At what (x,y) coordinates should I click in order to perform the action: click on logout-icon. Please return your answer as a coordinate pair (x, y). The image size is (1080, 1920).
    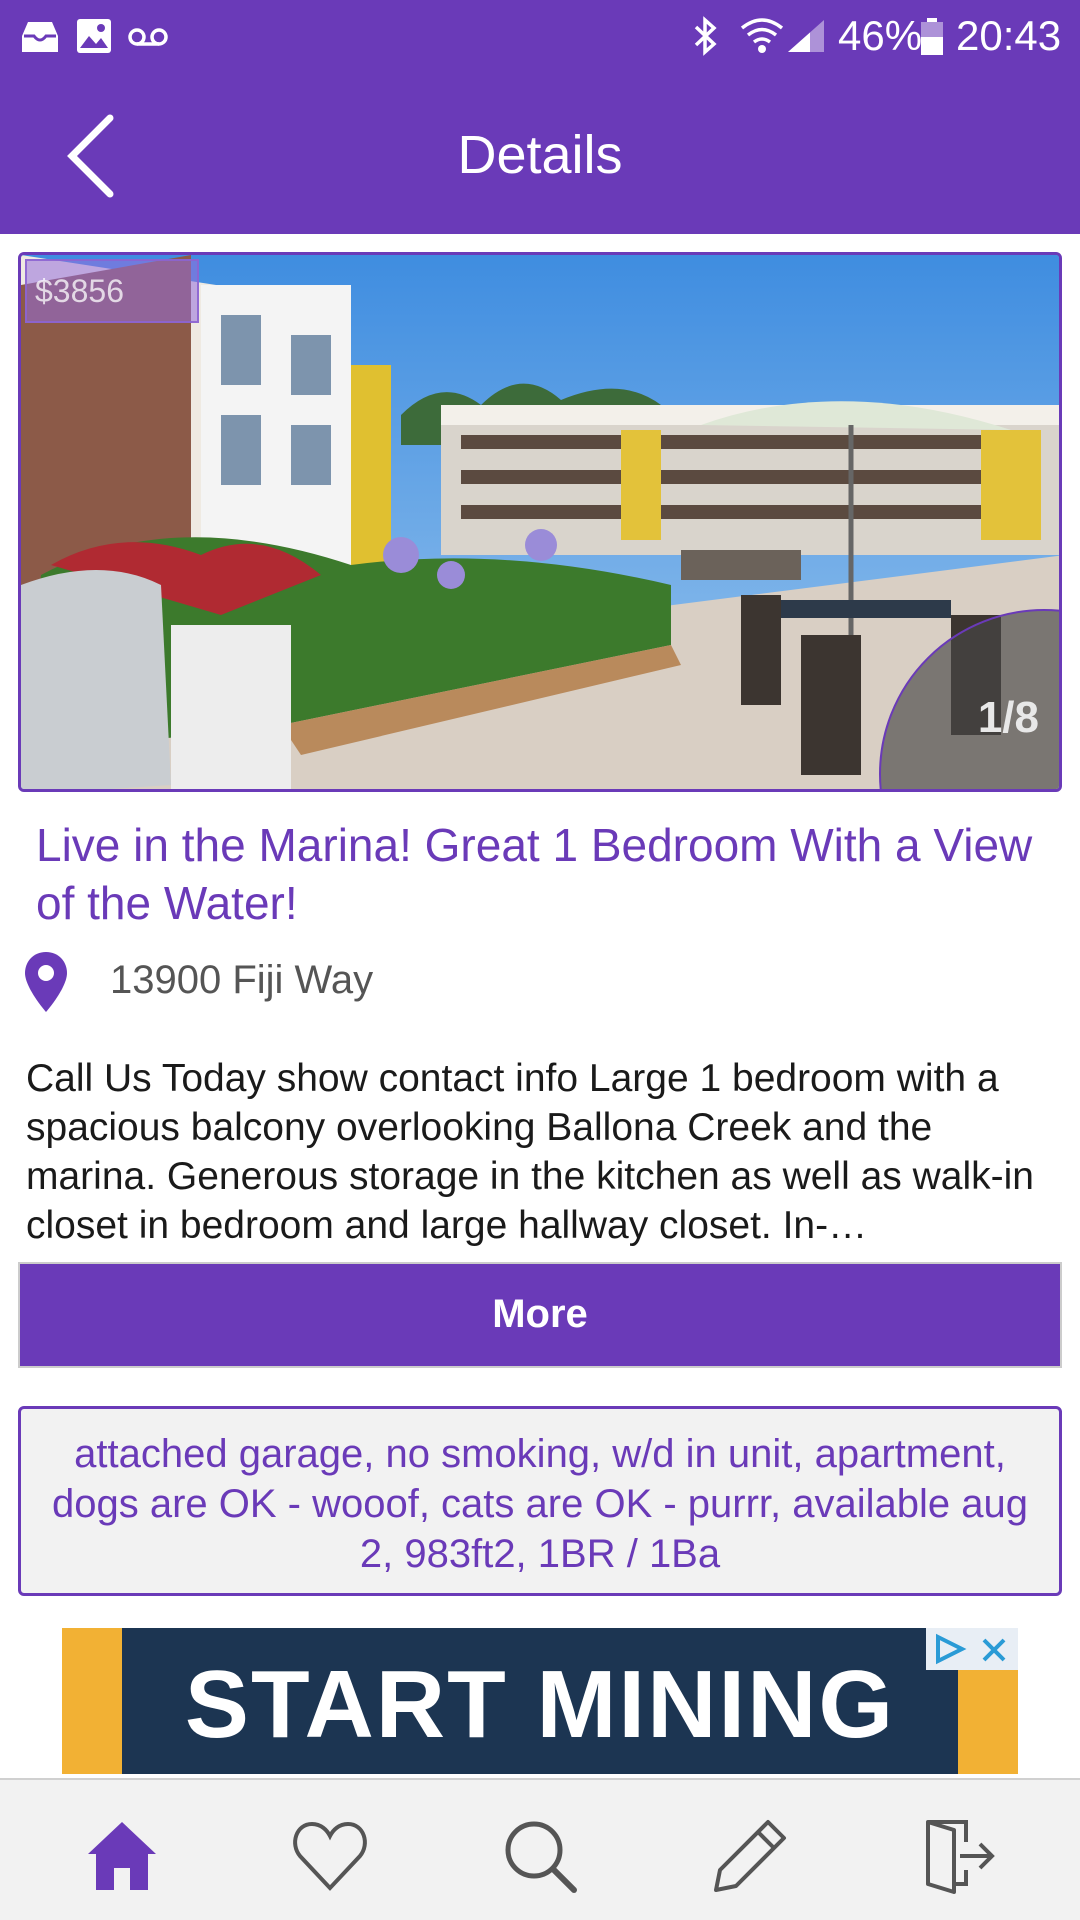
    Looking at the image, I should click on (958, 1856).